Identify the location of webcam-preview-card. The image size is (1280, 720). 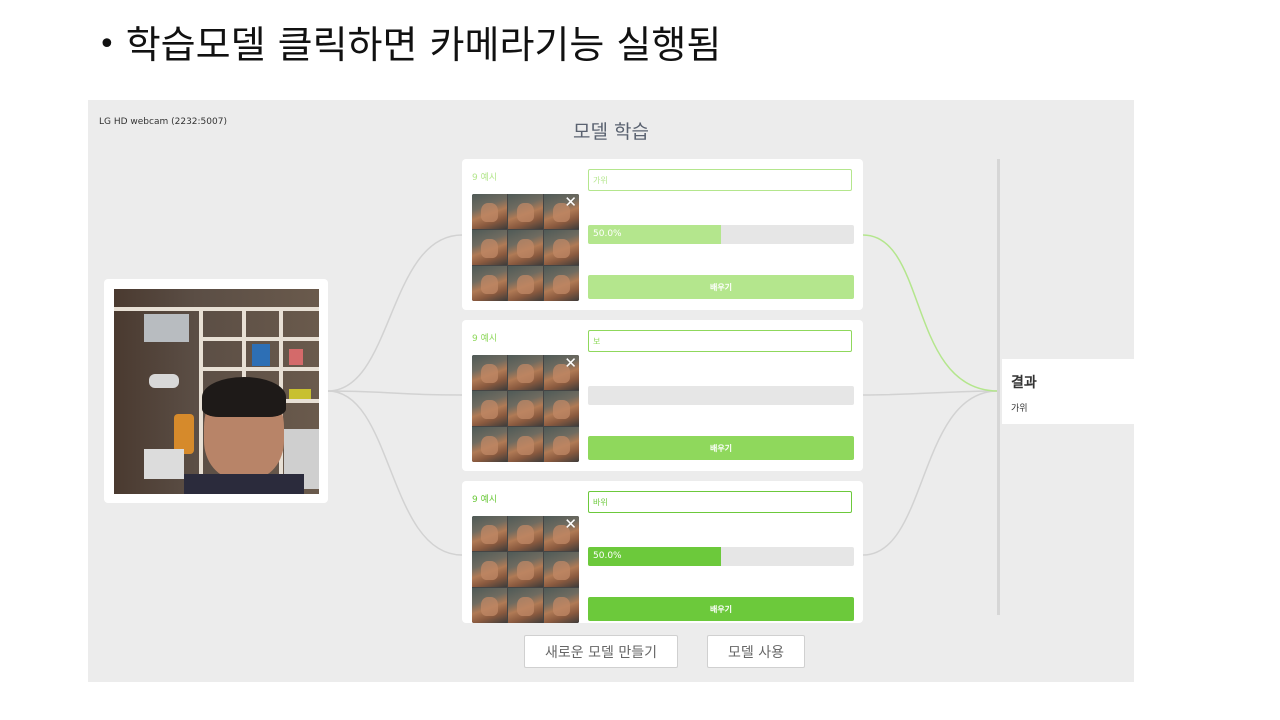
(216, 391).